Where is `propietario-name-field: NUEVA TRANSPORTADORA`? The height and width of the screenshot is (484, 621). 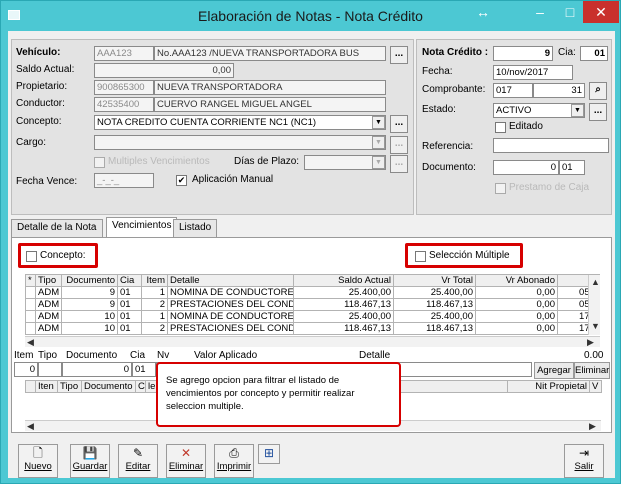
propietario-name-field: NUEVA TRANSPORTADORA is located at coordinates (270, 87).